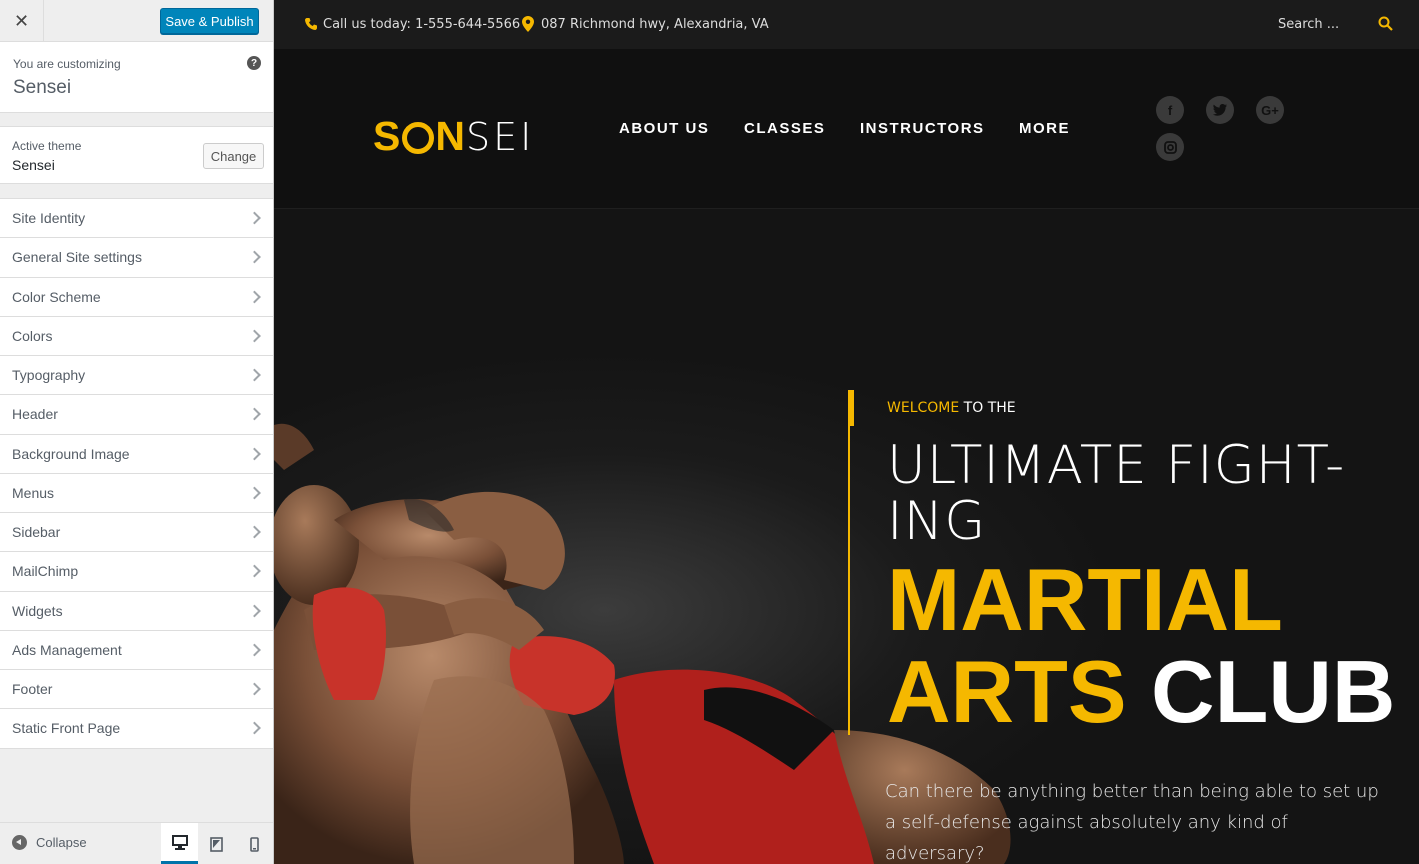 This screenshot has width=1419, height=864. I want to click on section-label: Footer, so click(32, 689).